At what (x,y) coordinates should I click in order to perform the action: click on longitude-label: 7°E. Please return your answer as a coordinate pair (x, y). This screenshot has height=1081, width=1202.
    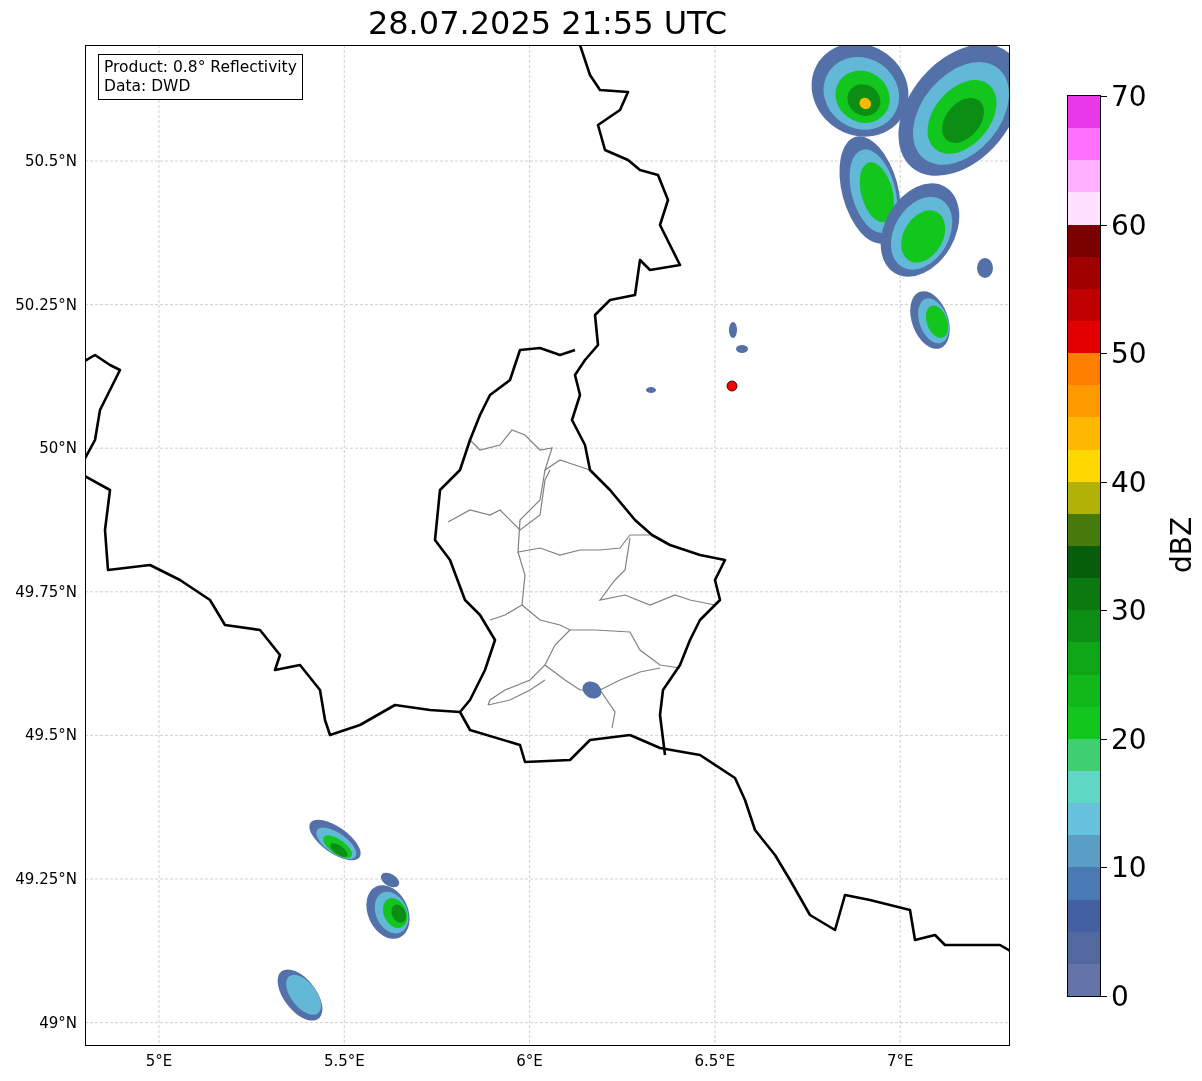
    Looking at the image, I should click on (900, 1061).